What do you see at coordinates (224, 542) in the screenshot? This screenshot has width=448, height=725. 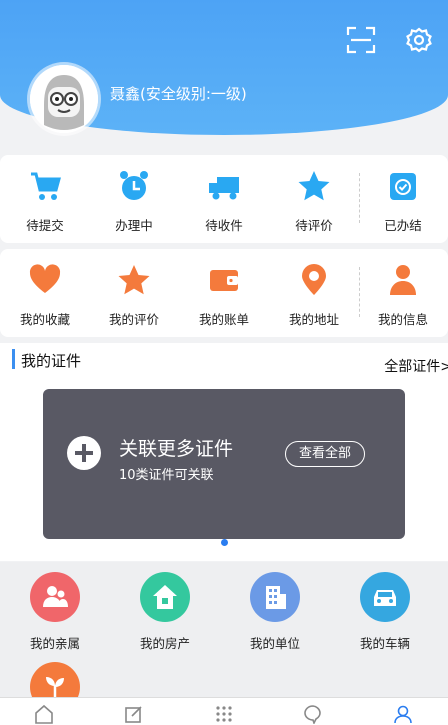 I see `carousel-indicator` at bounding box center [224, 542].